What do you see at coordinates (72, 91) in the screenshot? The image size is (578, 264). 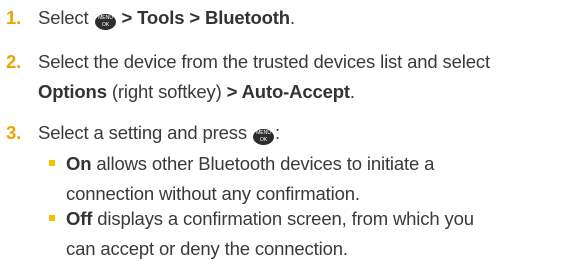 I see `options-label: Options` at bounding box center [72, 91].